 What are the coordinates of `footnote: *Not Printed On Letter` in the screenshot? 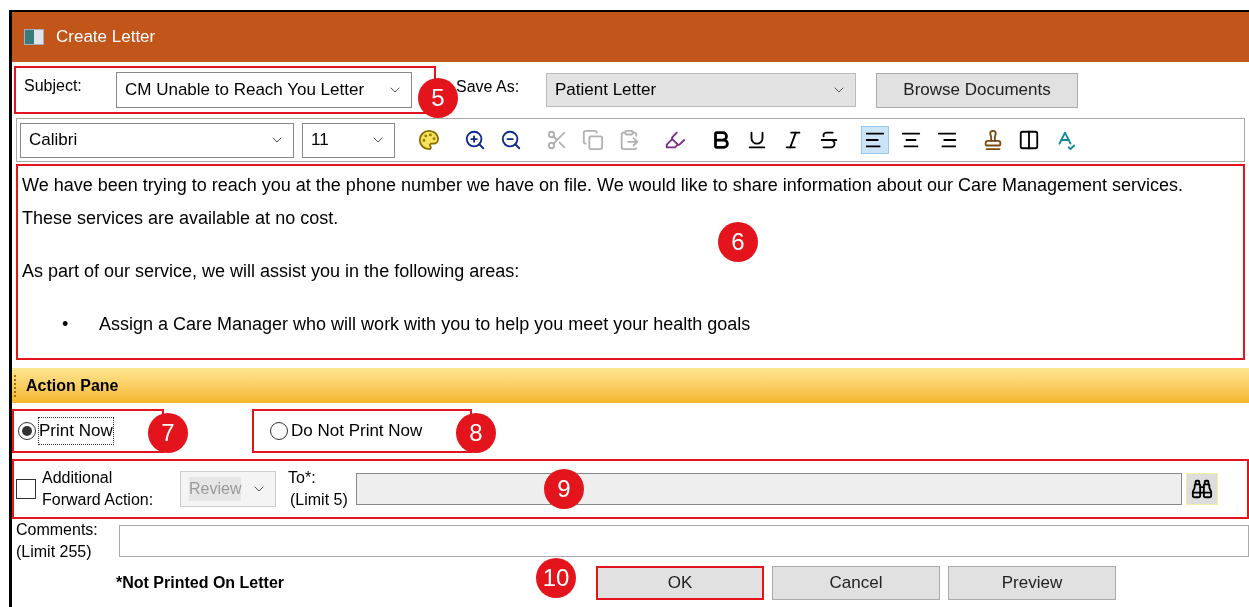 It's located at (200, 583).